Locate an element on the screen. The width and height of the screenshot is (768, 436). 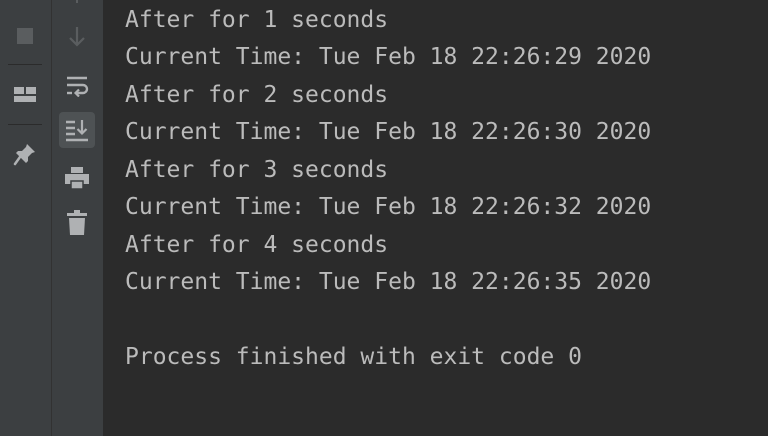
print-icon is located at coordinates (77, 178).